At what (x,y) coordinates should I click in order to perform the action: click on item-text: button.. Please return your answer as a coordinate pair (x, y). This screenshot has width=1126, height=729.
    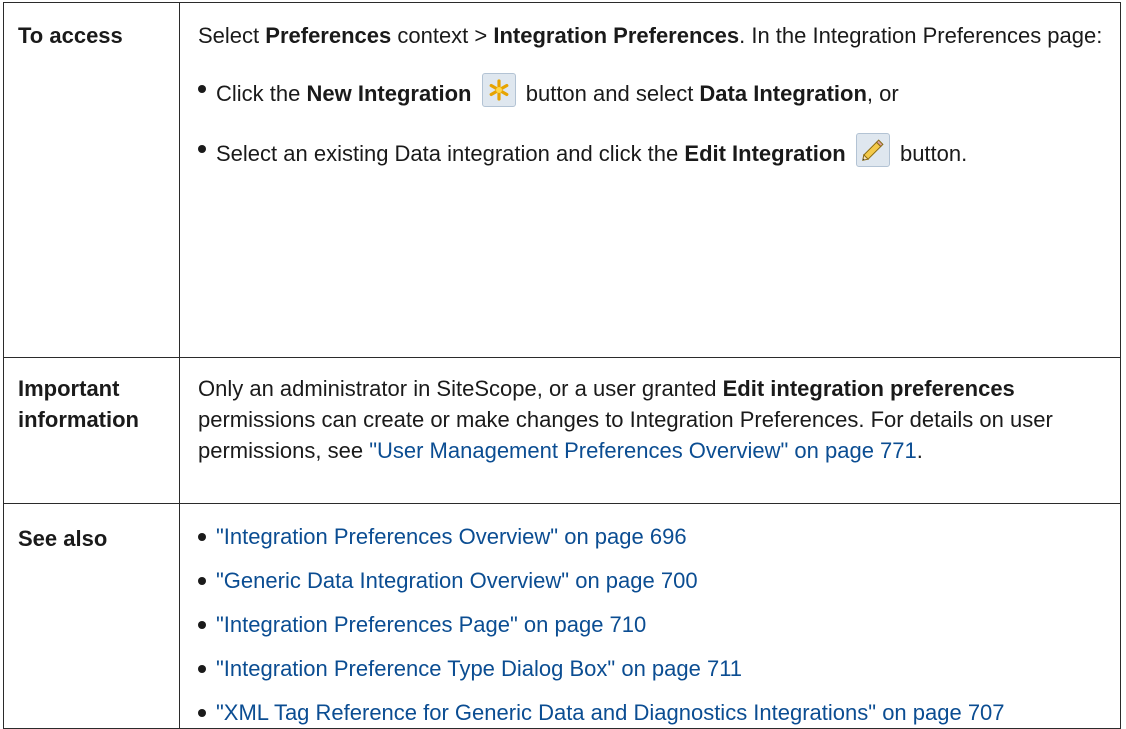
    Looking at the image, I should click on (930, 153).